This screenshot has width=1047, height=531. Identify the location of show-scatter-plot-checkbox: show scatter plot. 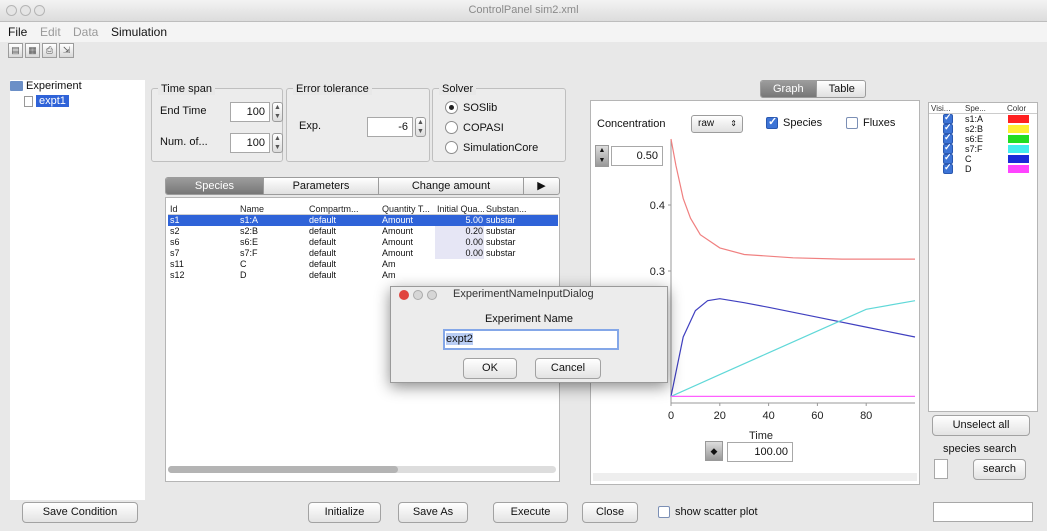
(708, 512).